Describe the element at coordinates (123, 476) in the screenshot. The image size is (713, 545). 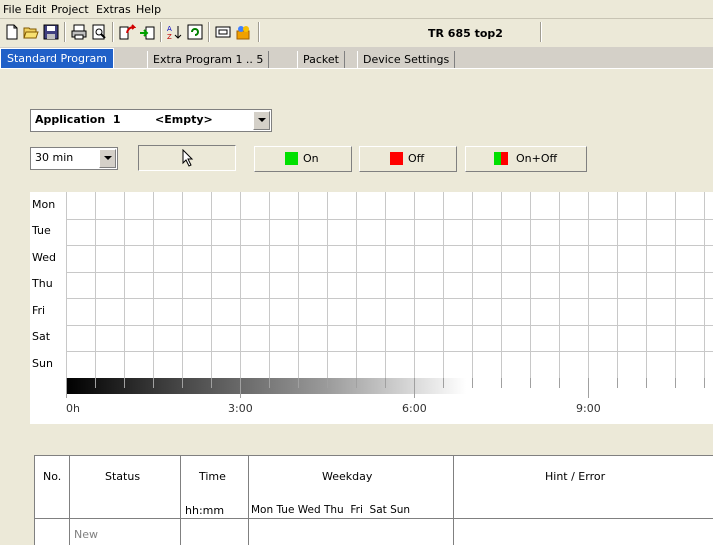
I see `header-status: Status` at that location.